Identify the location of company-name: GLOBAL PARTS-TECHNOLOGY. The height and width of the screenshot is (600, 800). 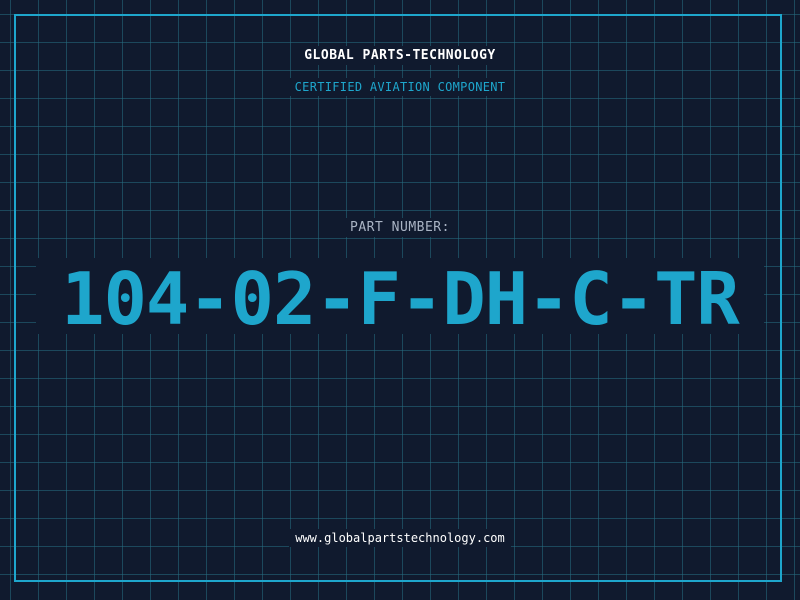
(400, 55).